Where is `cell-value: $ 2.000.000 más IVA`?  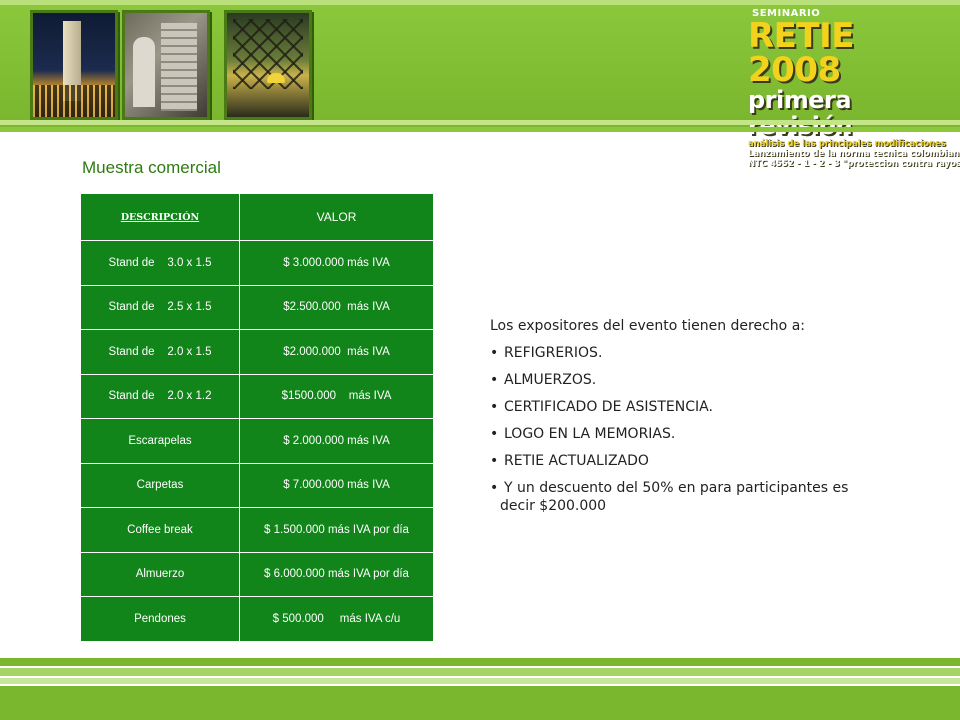
cell-value: $ 2.000.000 más IVA is located at coordinates (336, 441).